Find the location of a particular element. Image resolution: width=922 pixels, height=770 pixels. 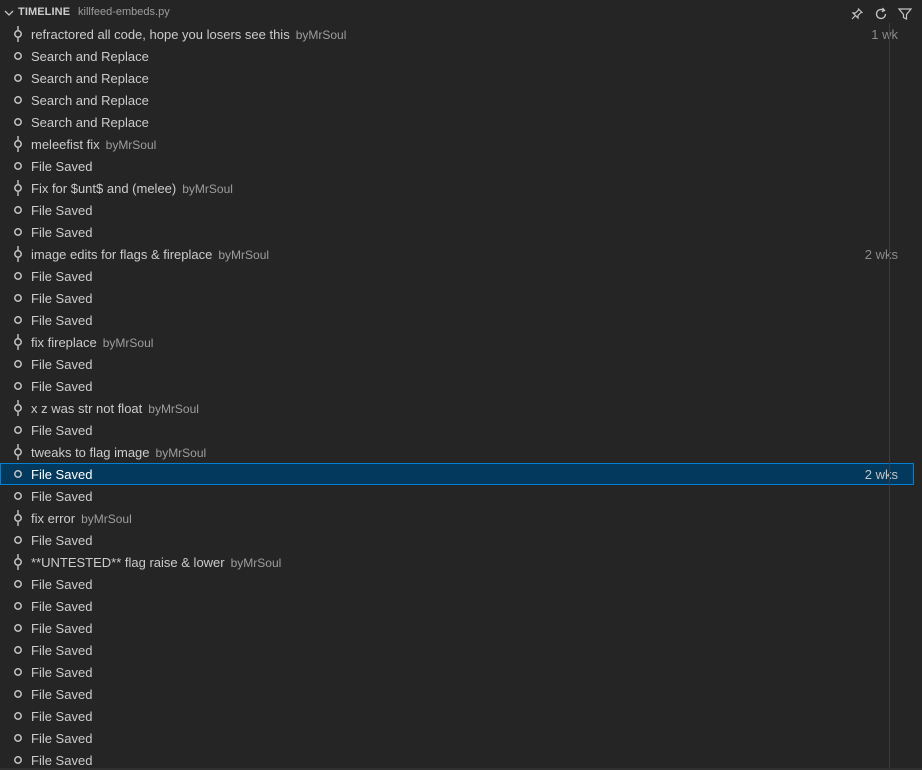

timeline-item-text: Fix for $unt$ and (melee) is located at coordinates (104, 188).